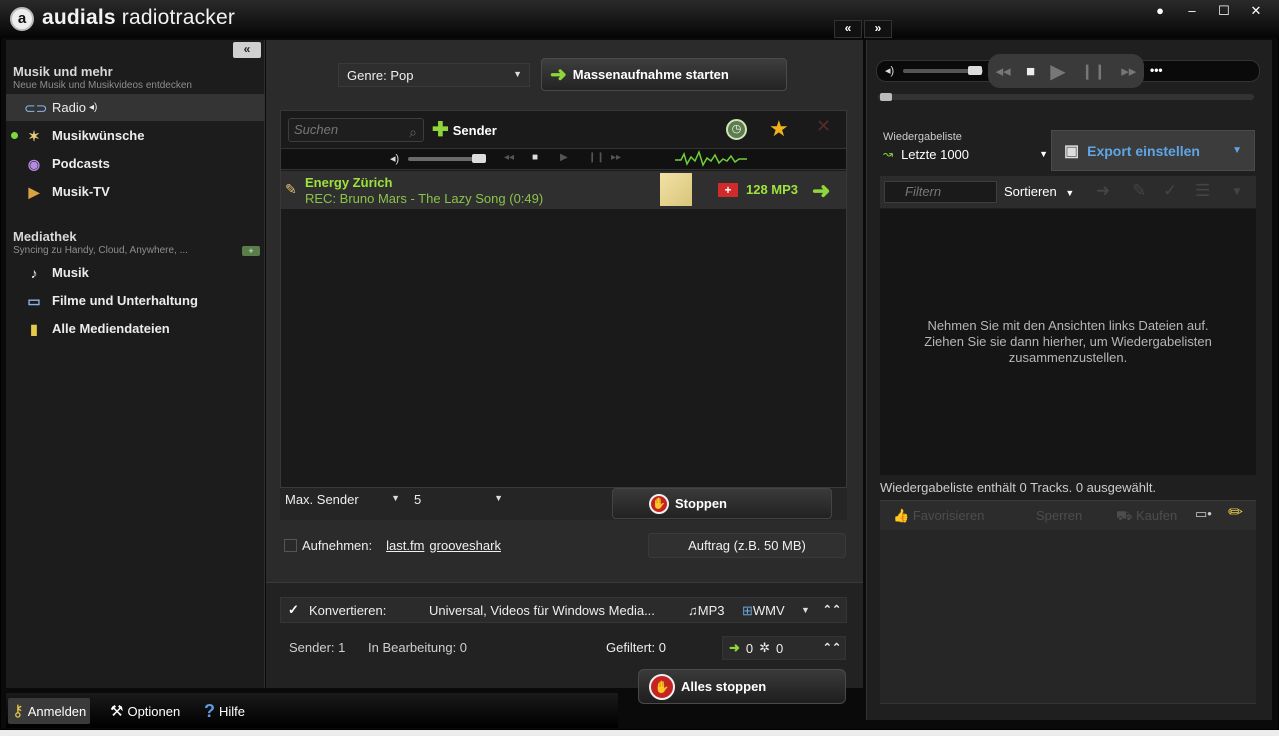  Describe the element at coordinates (57, 711) in the screenshot. I see `login-label: Anmelden` at that location.